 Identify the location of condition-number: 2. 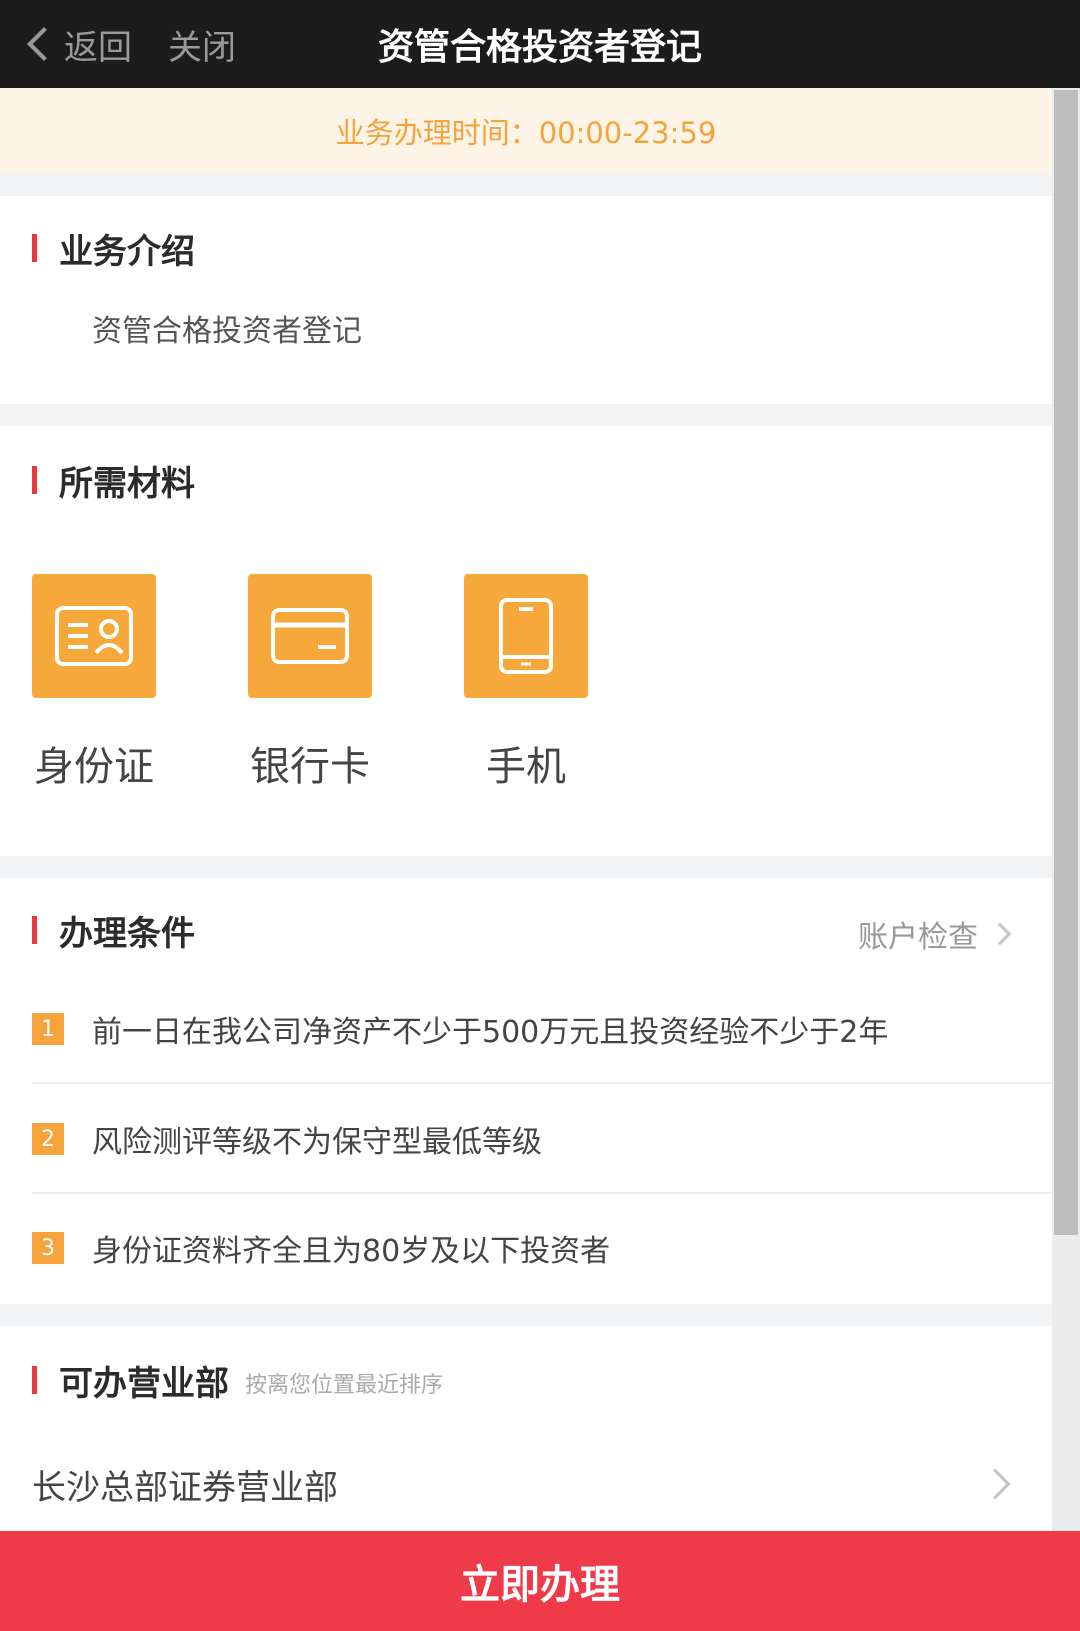
(48, 1139).